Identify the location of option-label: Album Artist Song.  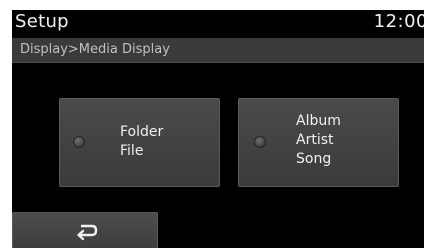
(318, 140).